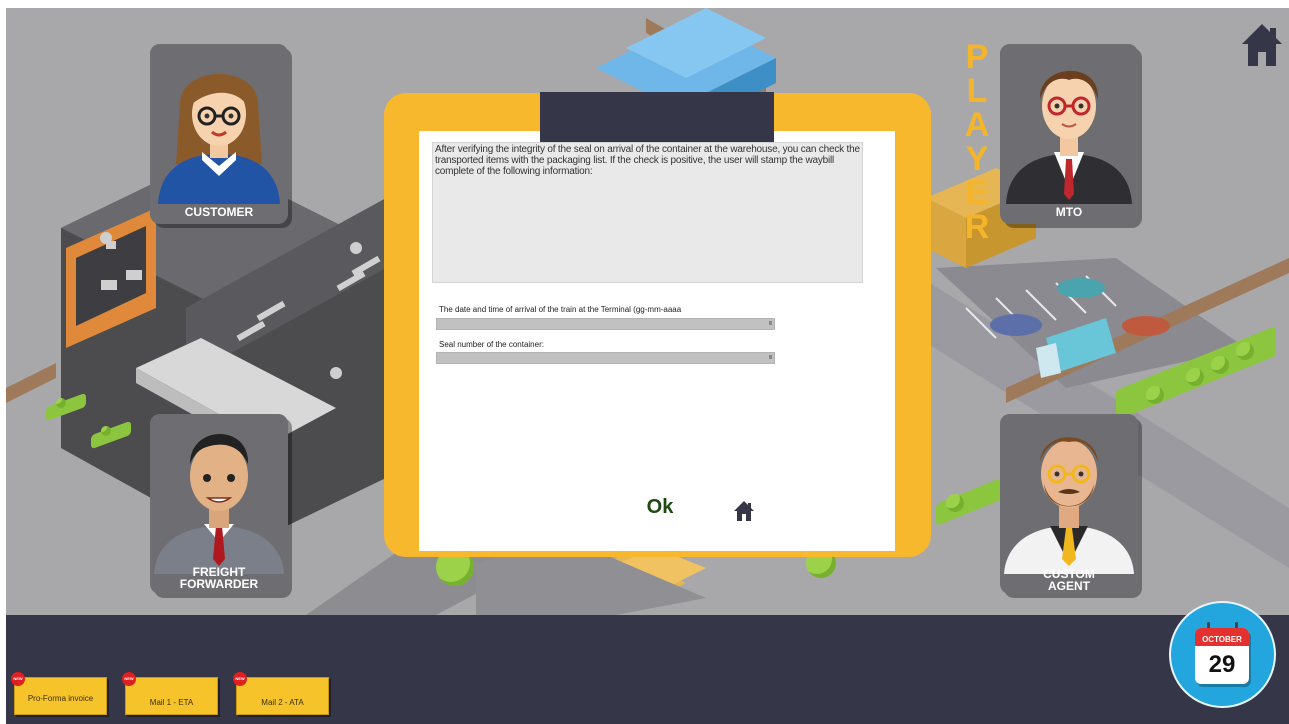 The height and width of the screenshot is (724, 1289). What do you see at coordinates (219, 494) in the screenshot?
I see `freight-forwarder-avatar` at bounding box center [219, 494].